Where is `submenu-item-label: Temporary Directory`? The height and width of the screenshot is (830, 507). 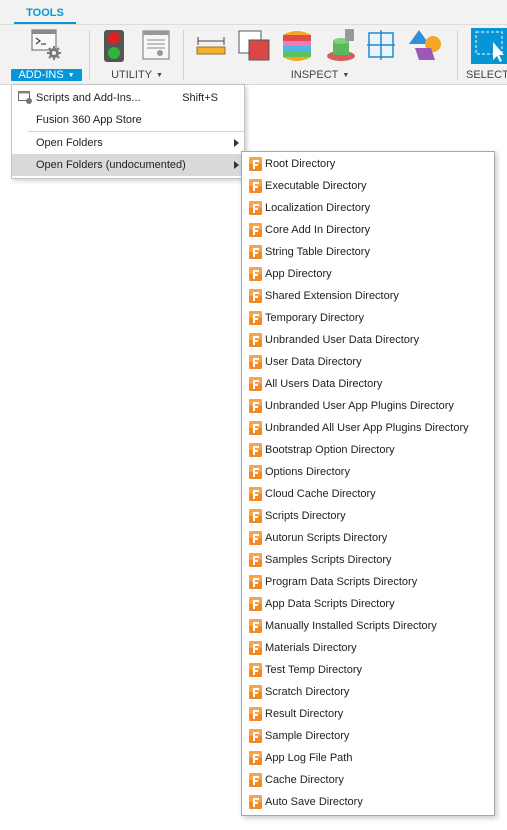 submenu-item-label: Temporary Directory is located at coordinates (315, 318).